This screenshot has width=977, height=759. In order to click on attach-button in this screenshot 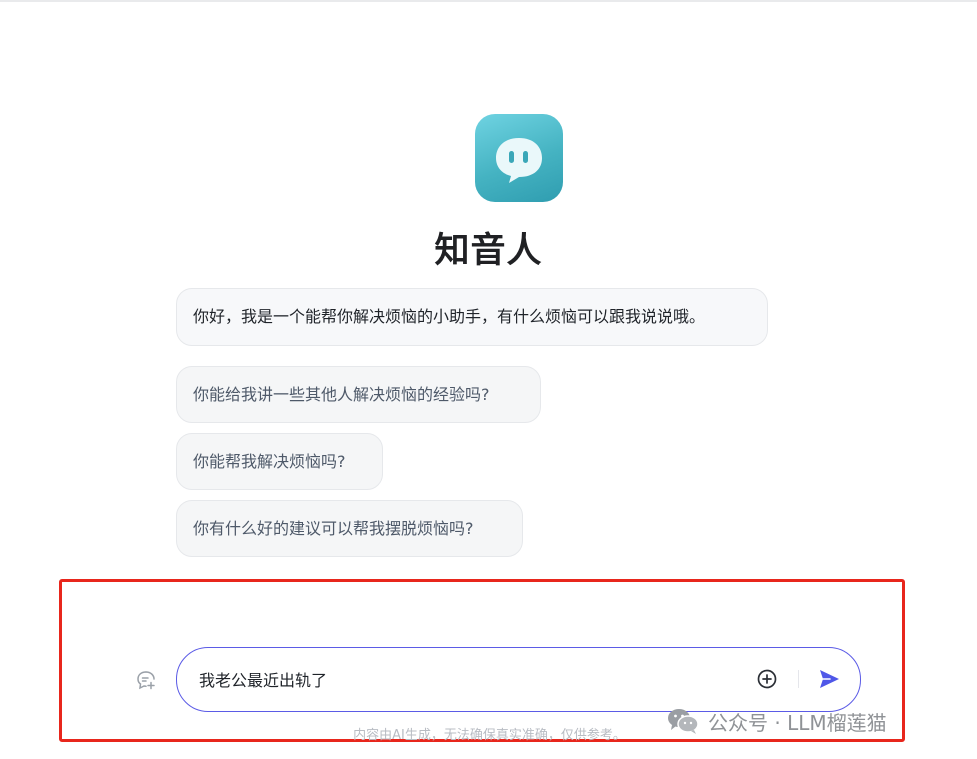, I will do `click(767, 679)`.